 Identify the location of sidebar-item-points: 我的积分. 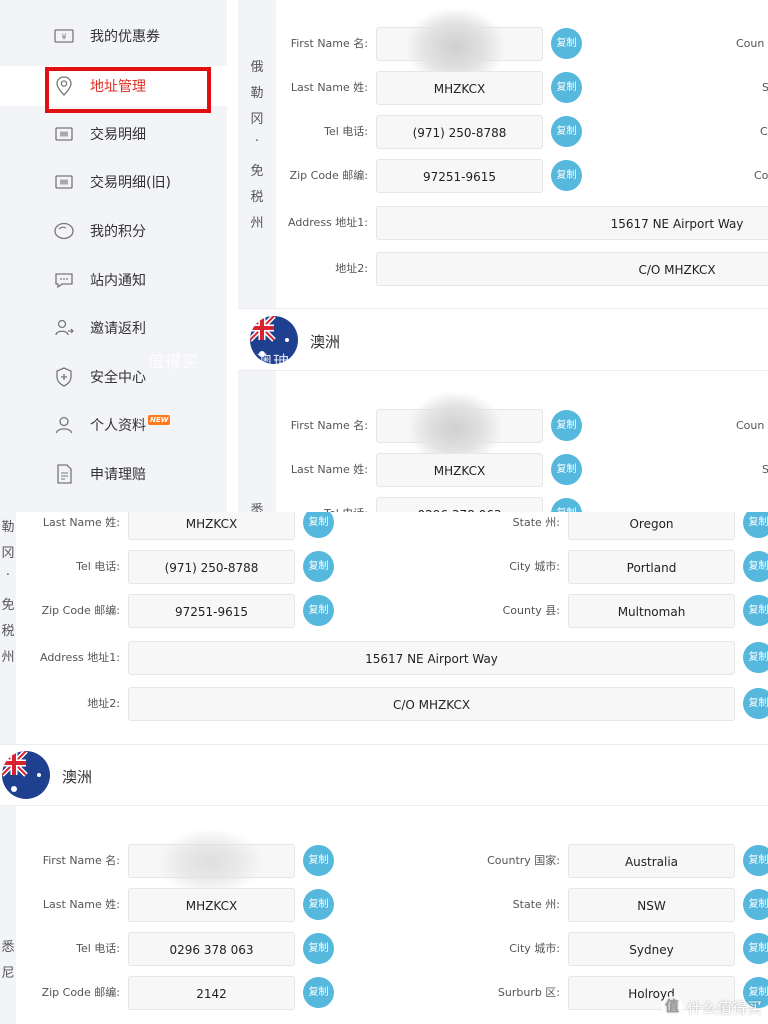
(113, 231).